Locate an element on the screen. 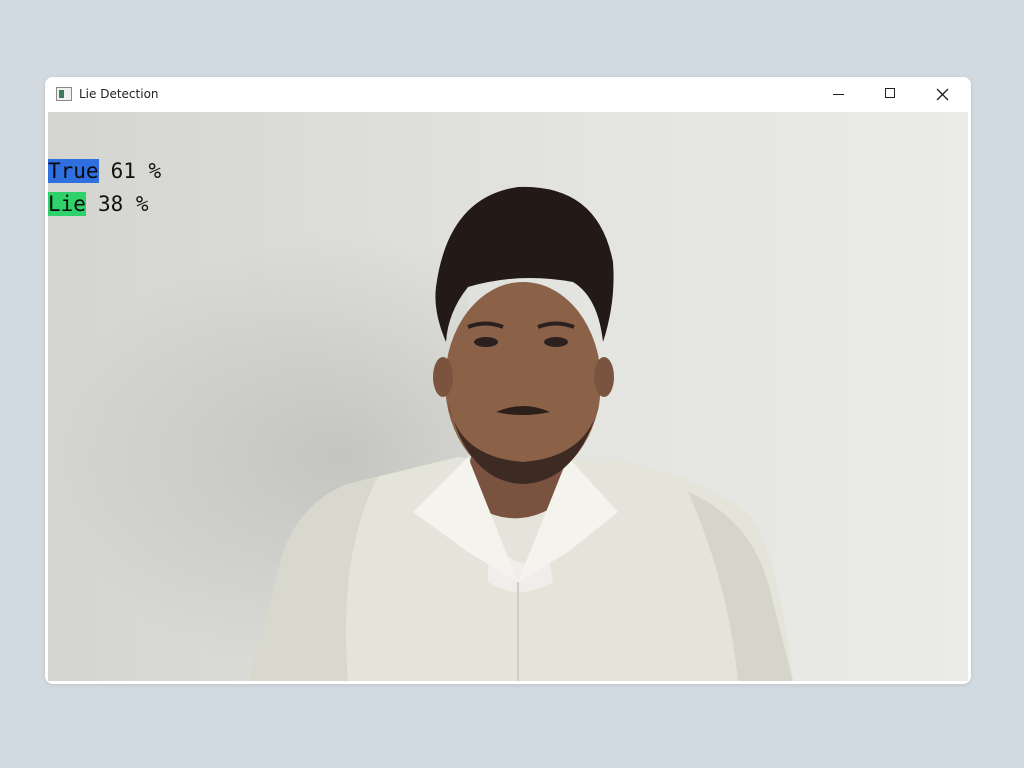 Image resolution: width=1024 pixels, height=768 pixels. opencv-window-icon is located at coordinates (64, 94).